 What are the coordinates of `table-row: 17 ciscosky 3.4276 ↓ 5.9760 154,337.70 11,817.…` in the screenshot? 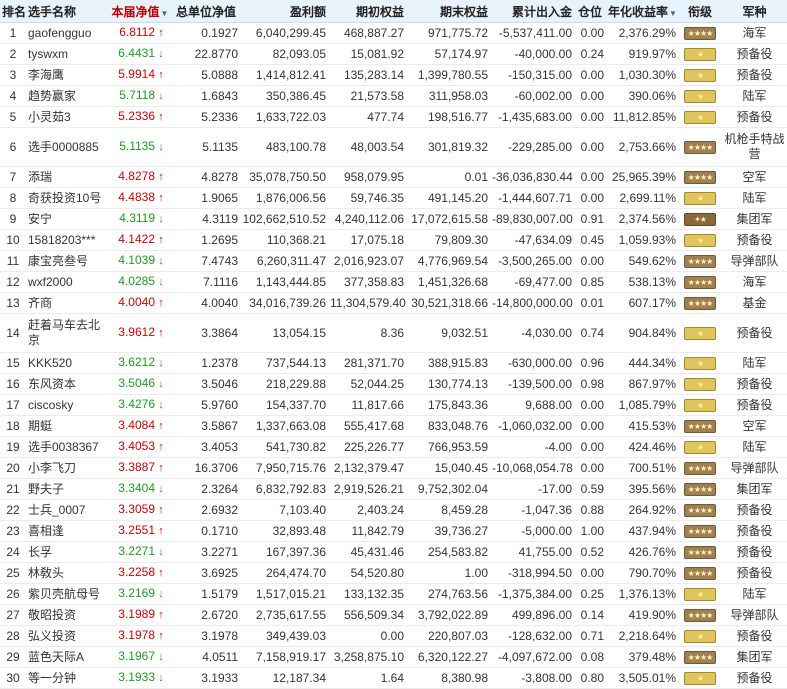 It's located at (393, 405).